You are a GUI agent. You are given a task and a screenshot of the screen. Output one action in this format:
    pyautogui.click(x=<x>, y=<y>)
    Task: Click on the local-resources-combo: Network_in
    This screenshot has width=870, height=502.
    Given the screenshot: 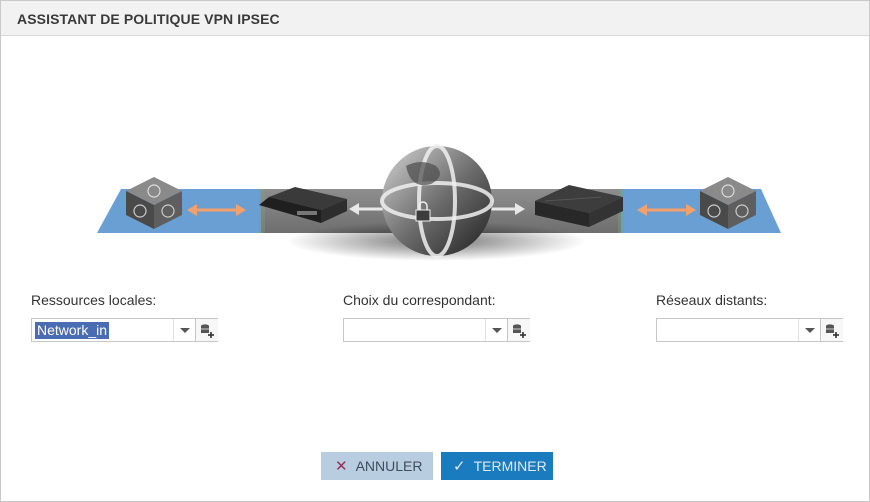 What is the action you would take?
    pyautogui.click(x=124, y=330)
    